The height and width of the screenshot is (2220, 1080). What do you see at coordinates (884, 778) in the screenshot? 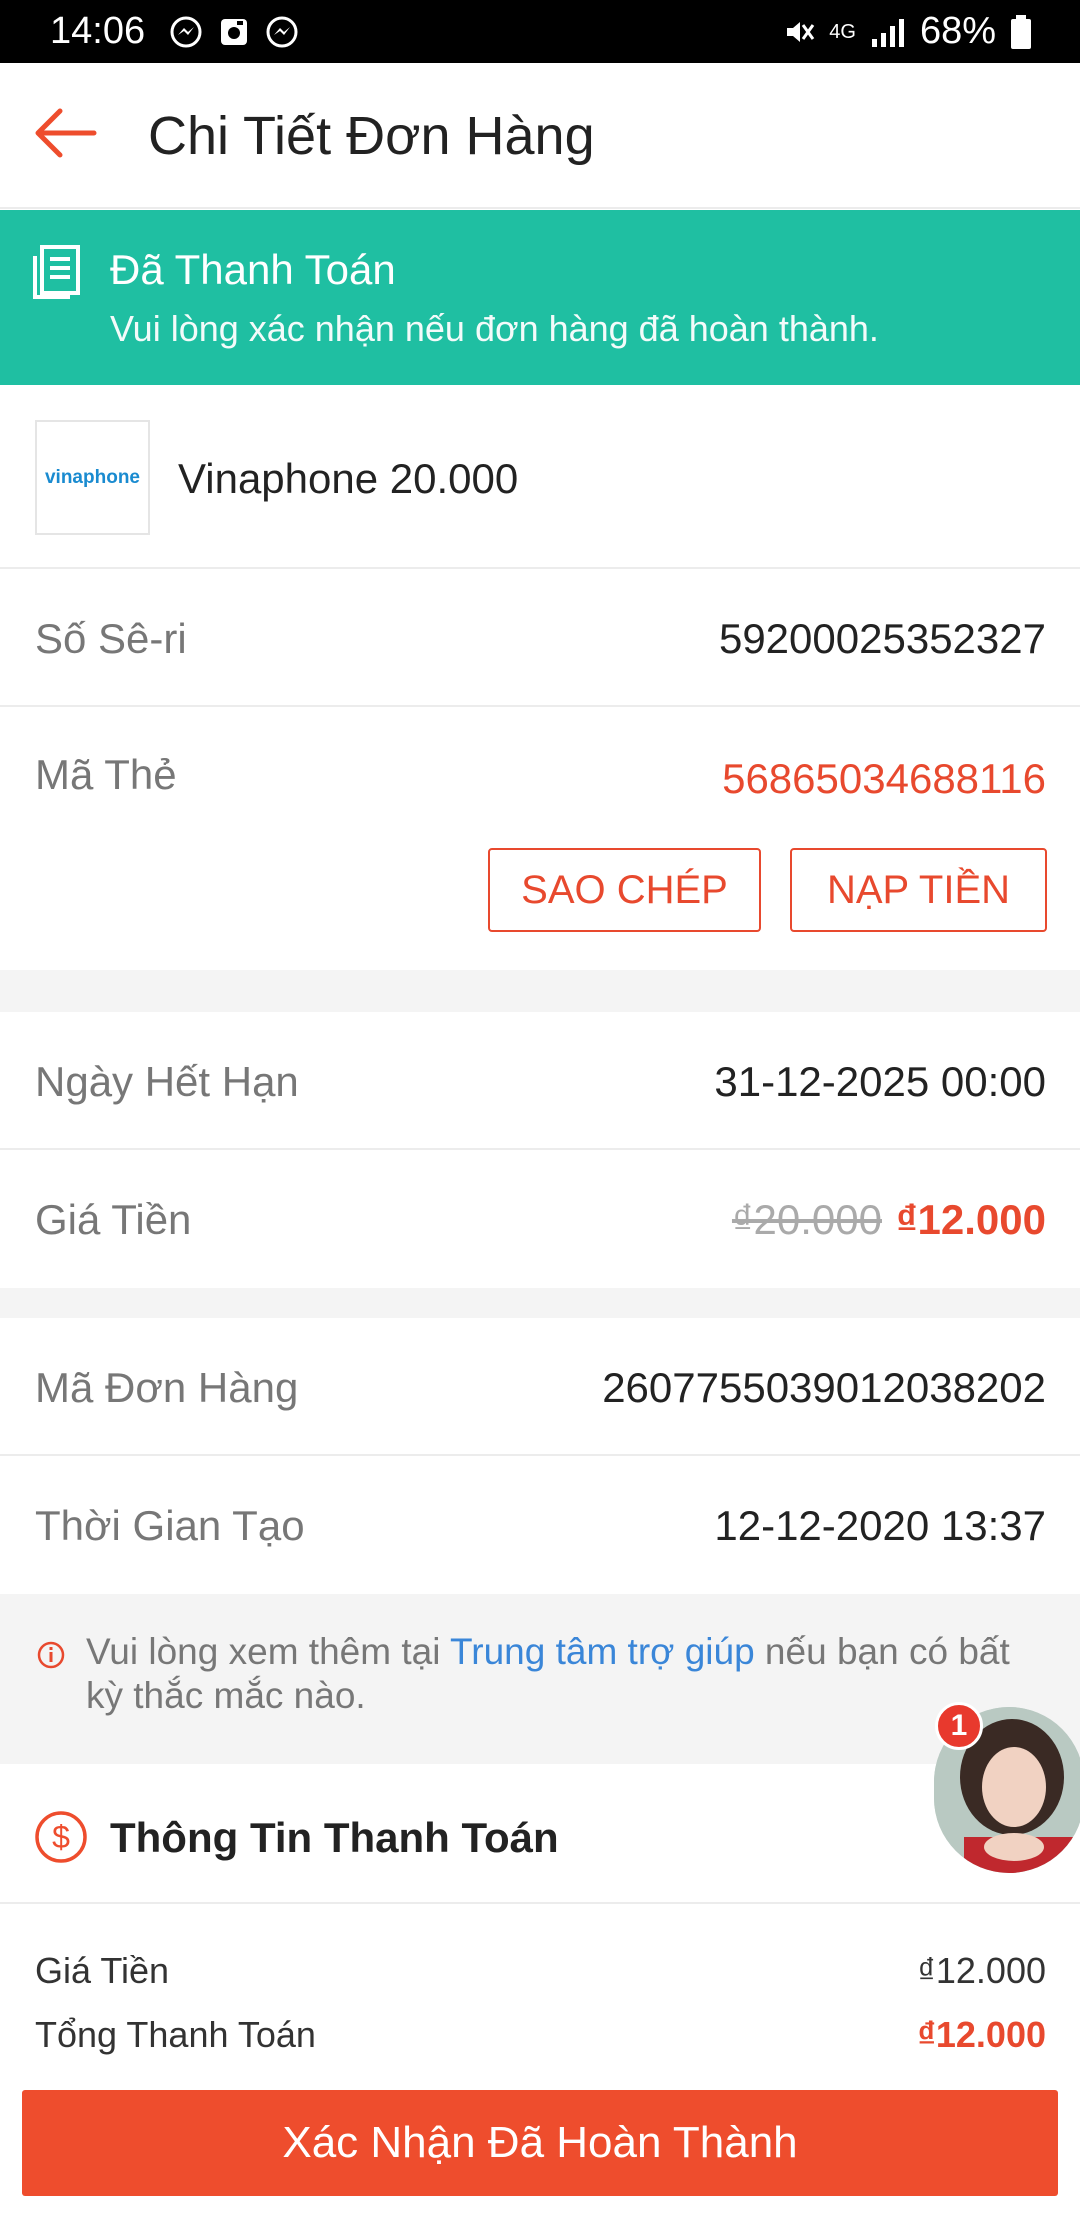
I see `card-code-value: 56865034688116` at bounding box center [884, 778].